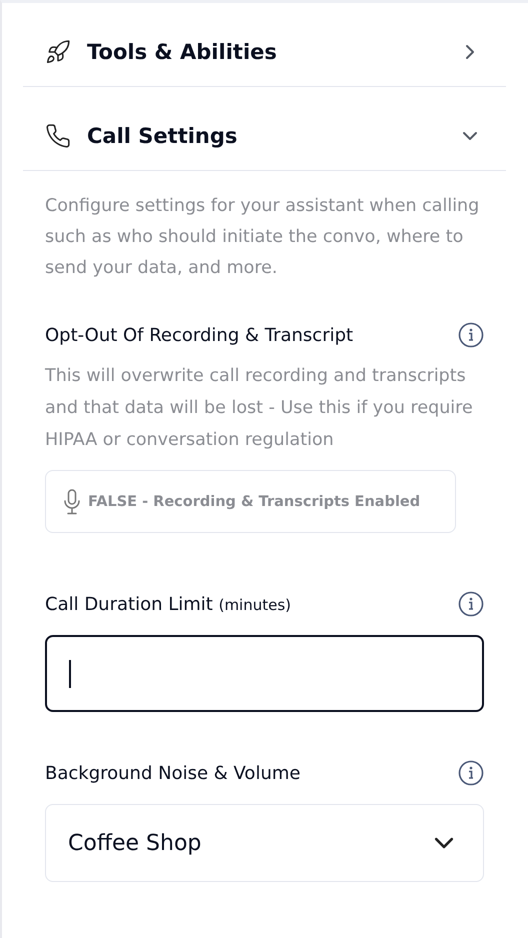 Image resolution: width=528 pixels, height=938 pixels. What do you see at coordinates (264, 843) in the screenshot?
I see `select-dropdown: Coffee Shop` at bounding box center [264, 843].